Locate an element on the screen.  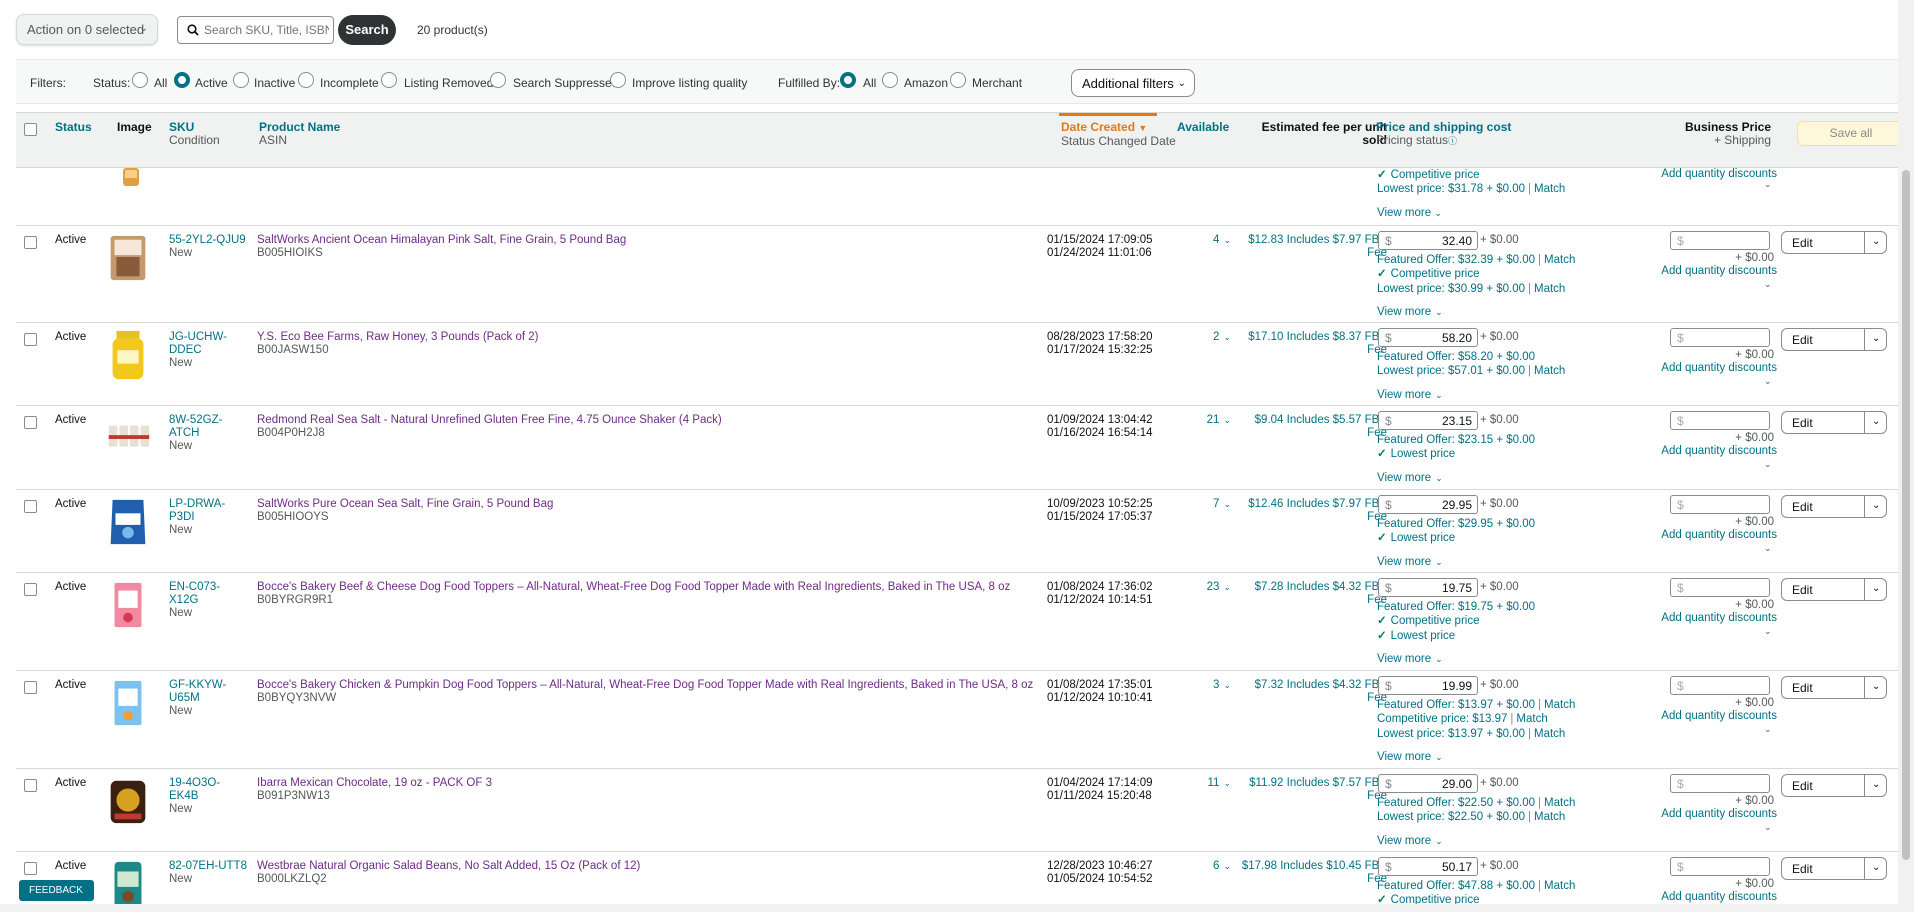
col-sku: SKU Condition is located at coordinates (194, 134).